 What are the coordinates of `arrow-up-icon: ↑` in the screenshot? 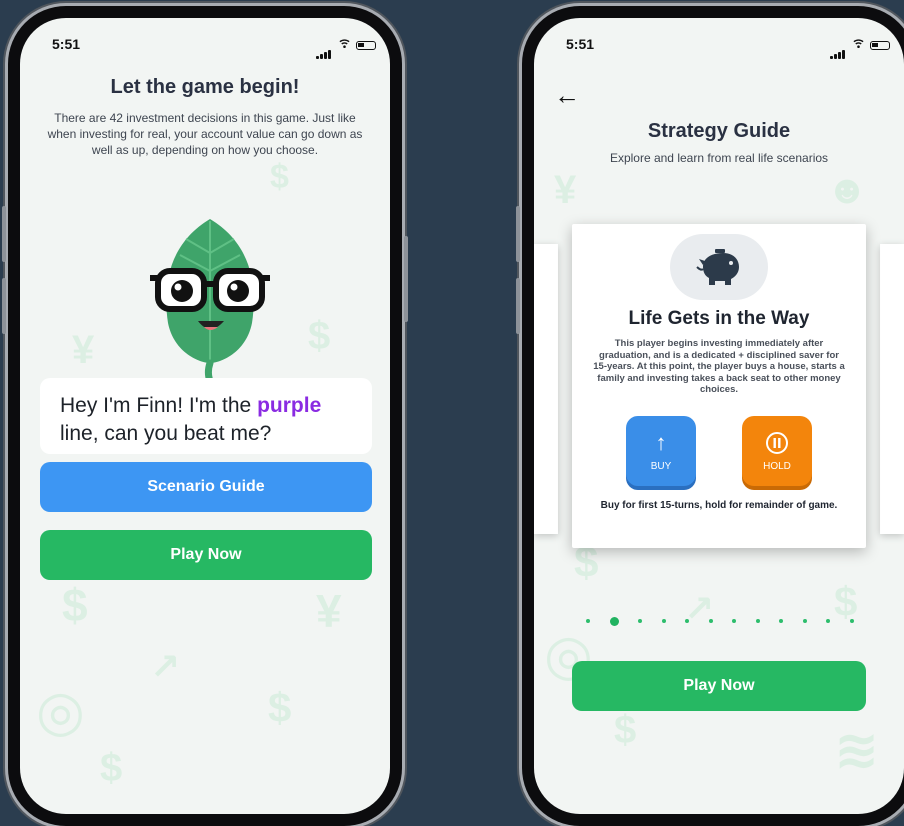 It's located at (661, 442).